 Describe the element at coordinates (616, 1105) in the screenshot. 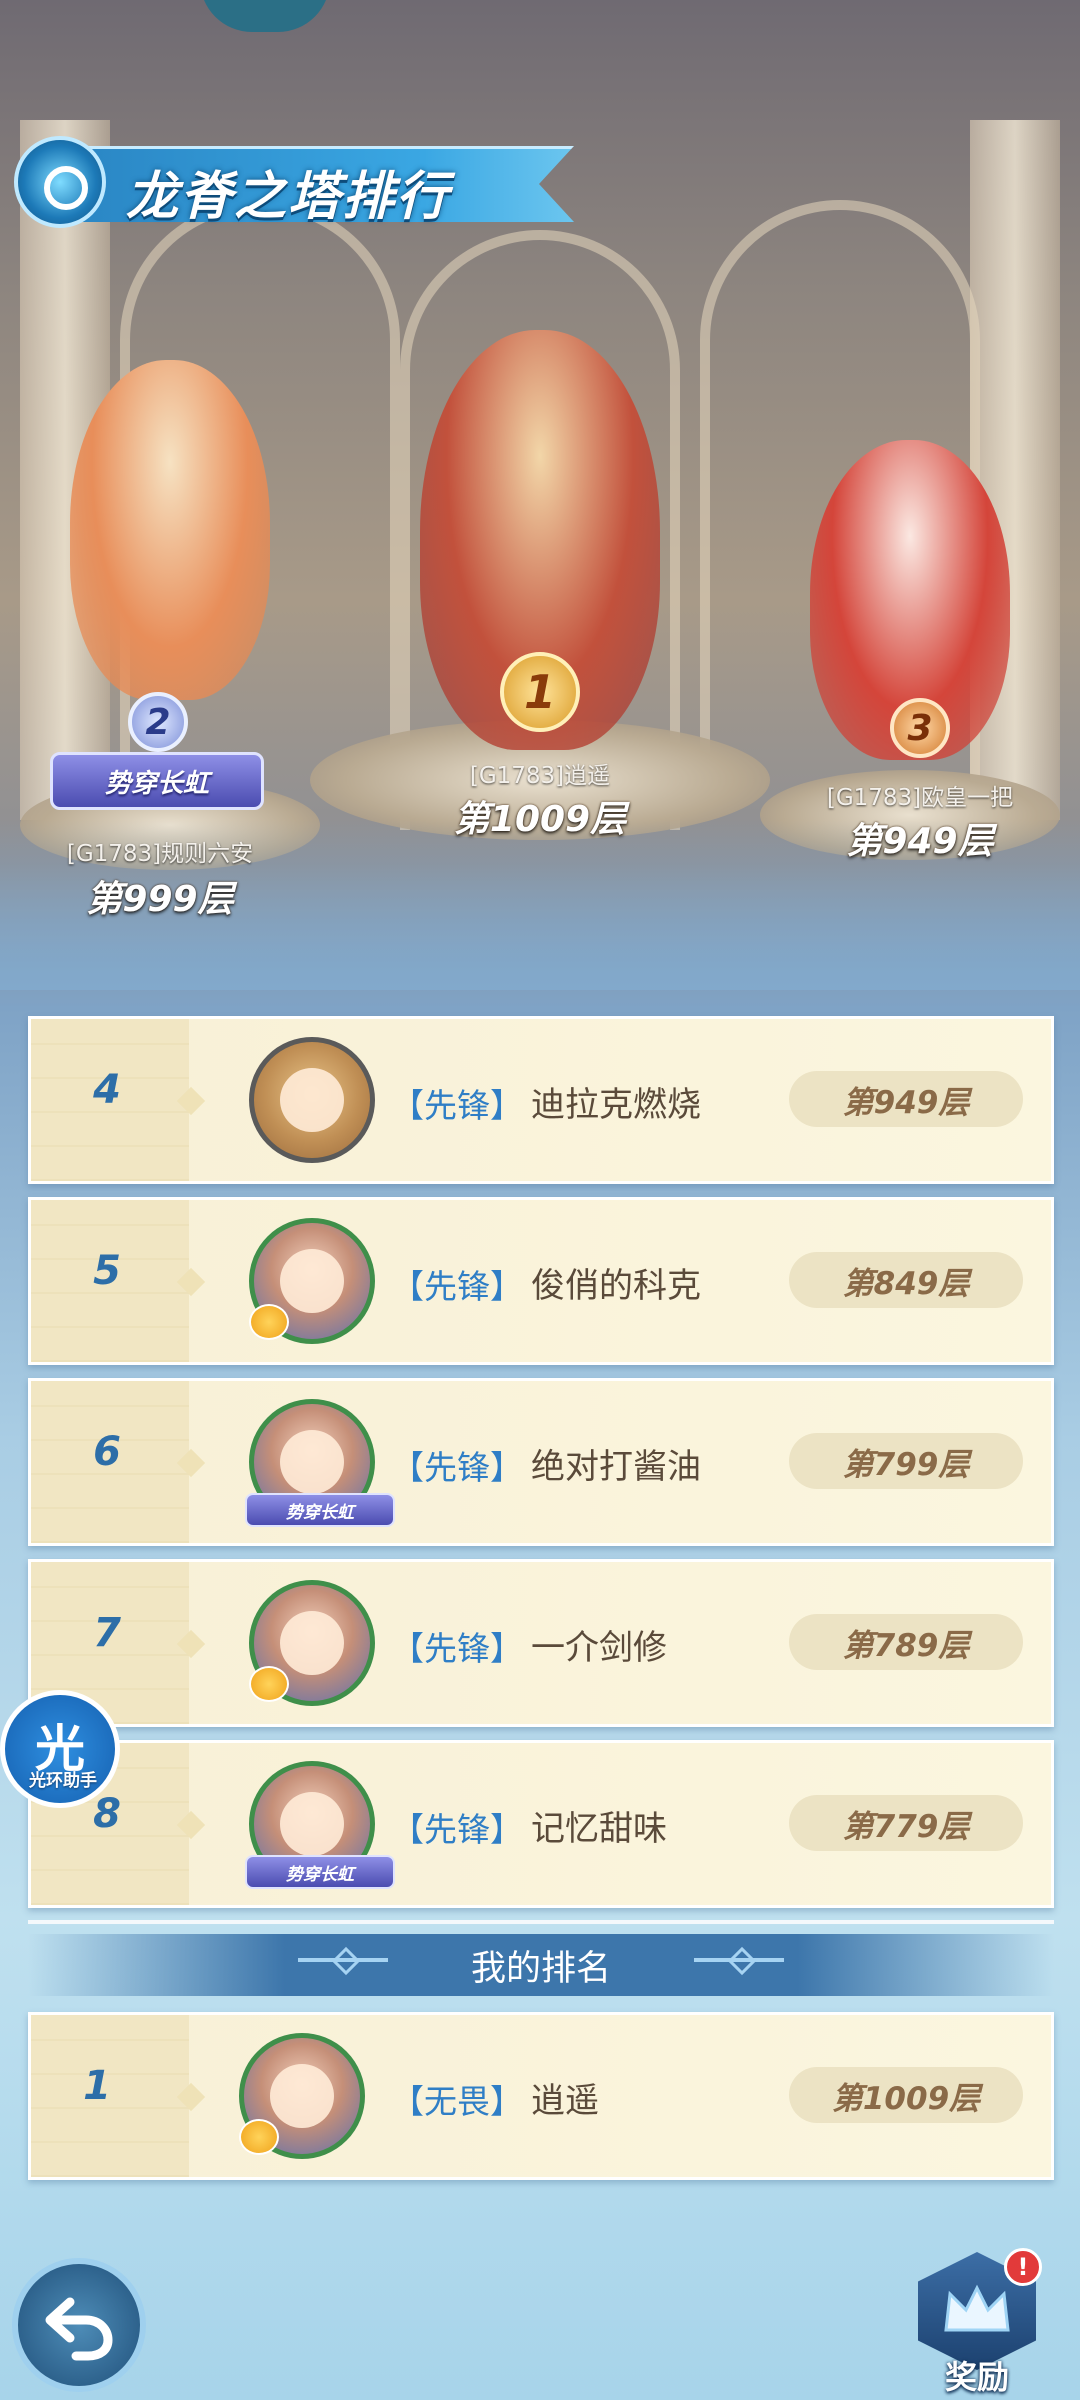

I see `player-name: 迪拉克燃烧` at that location.